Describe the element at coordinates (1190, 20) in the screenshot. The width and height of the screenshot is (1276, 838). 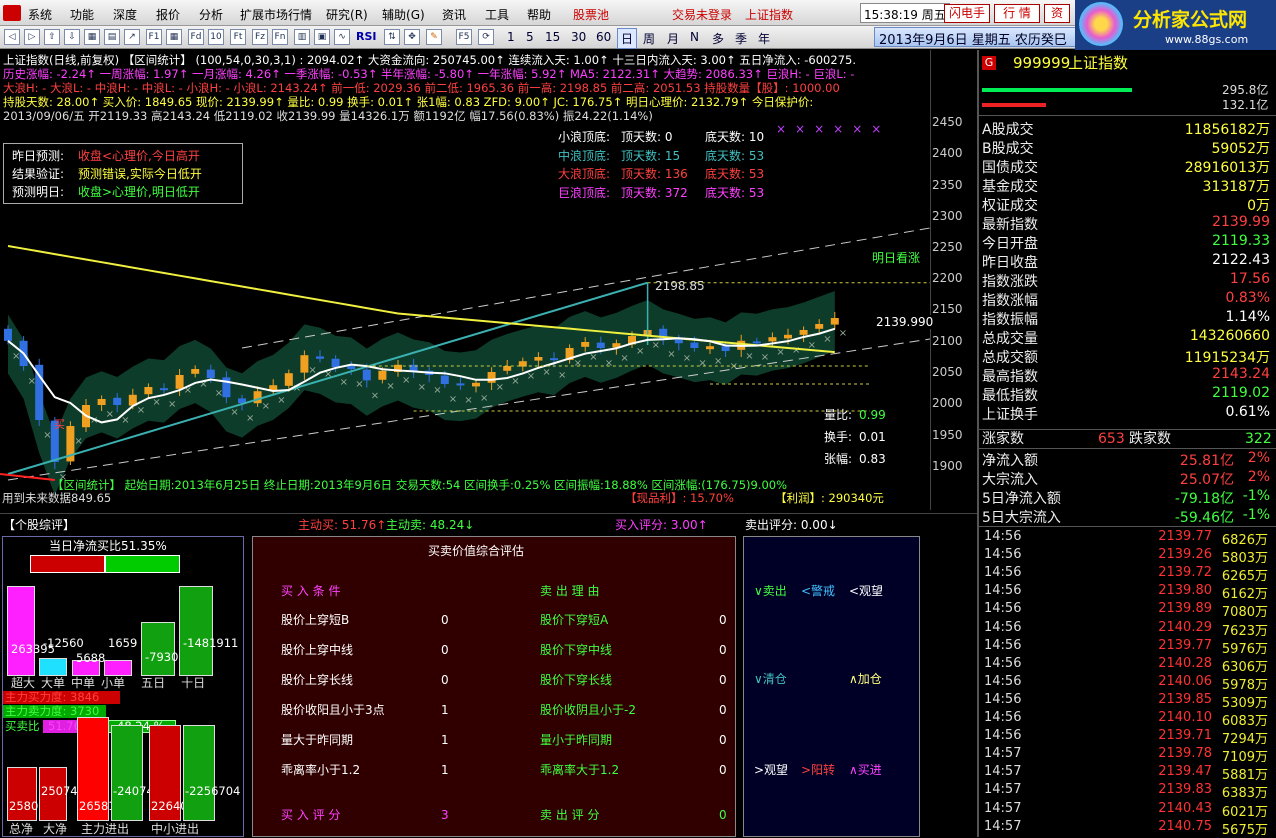
I see `logo-title: 分析家公式网` at that location.